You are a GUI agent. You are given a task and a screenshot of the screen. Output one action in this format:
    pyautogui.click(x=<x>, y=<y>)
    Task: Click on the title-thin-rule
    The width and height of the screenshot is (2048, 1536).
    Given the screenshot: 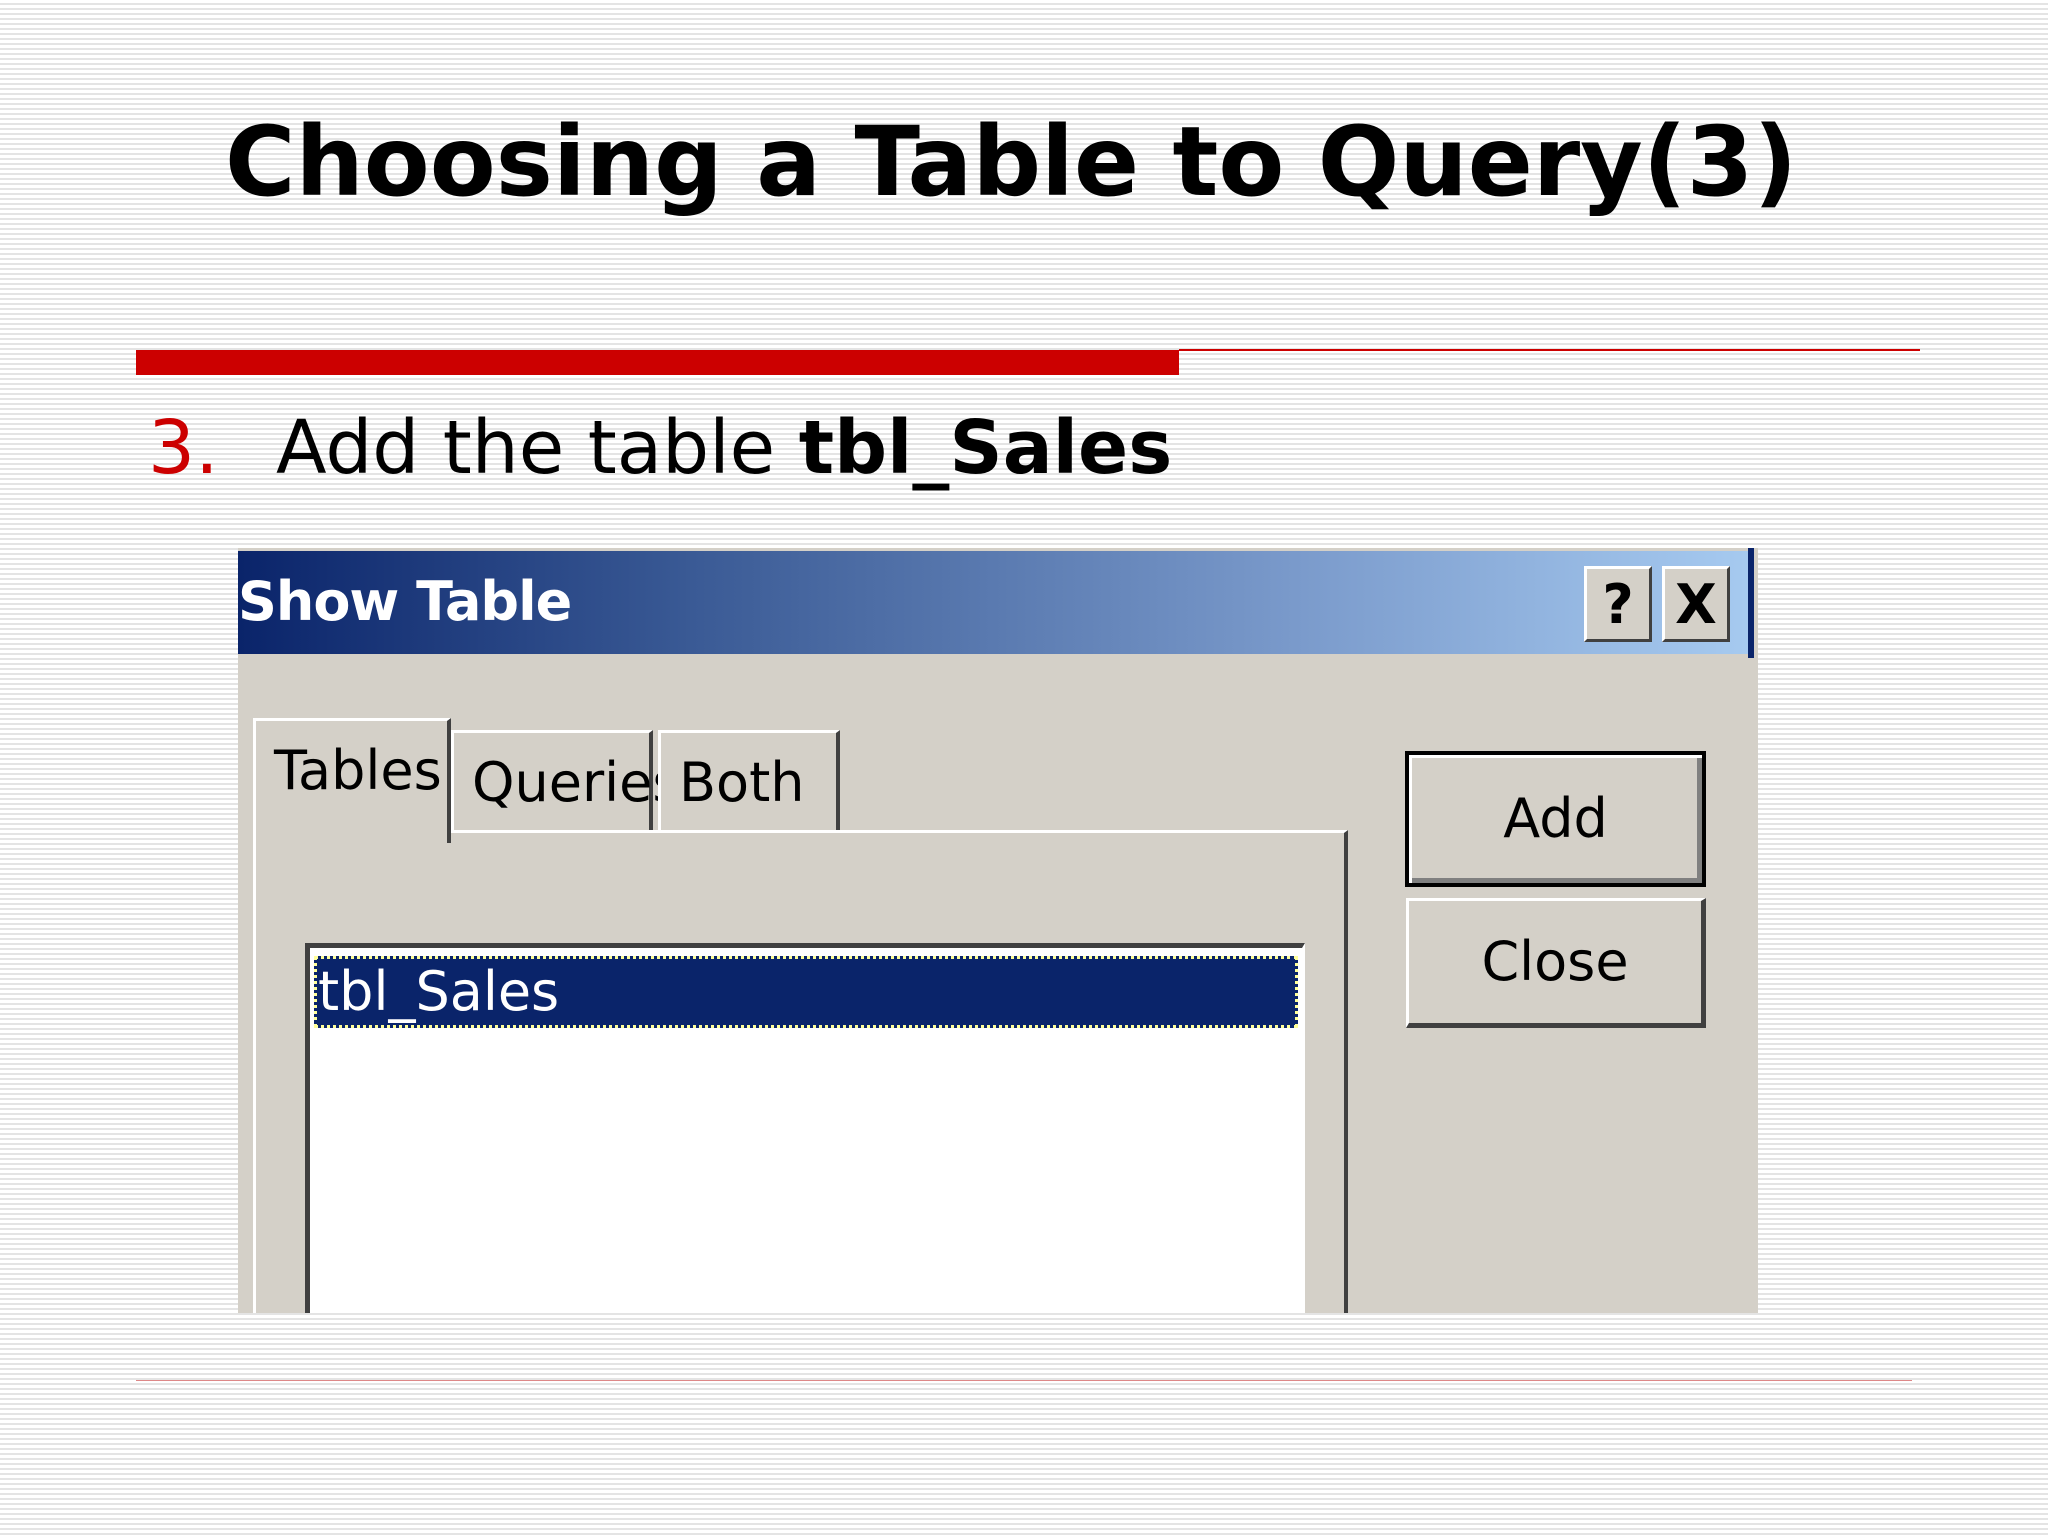 What is the action you would take?
    pyautogui.click(x=1549, y=350)
    